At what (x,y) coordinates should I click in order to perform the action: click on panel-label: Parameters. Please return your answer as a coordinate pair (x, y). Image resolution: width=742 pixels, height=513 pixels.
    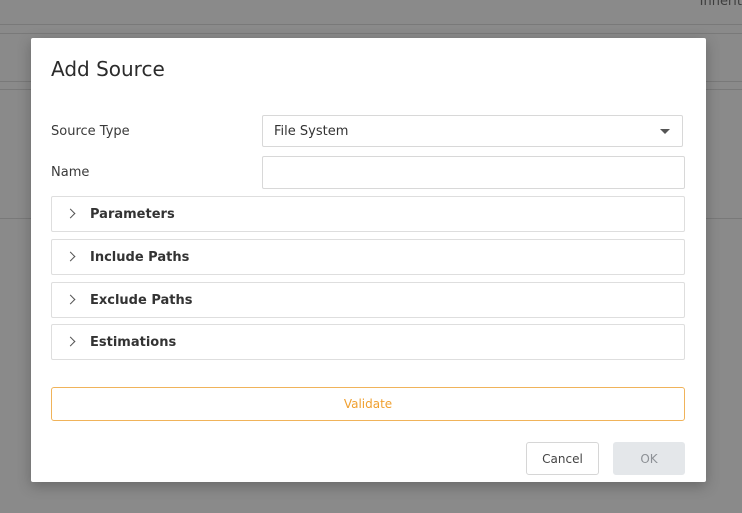
    Looking at the image, I should click on (132, 214).